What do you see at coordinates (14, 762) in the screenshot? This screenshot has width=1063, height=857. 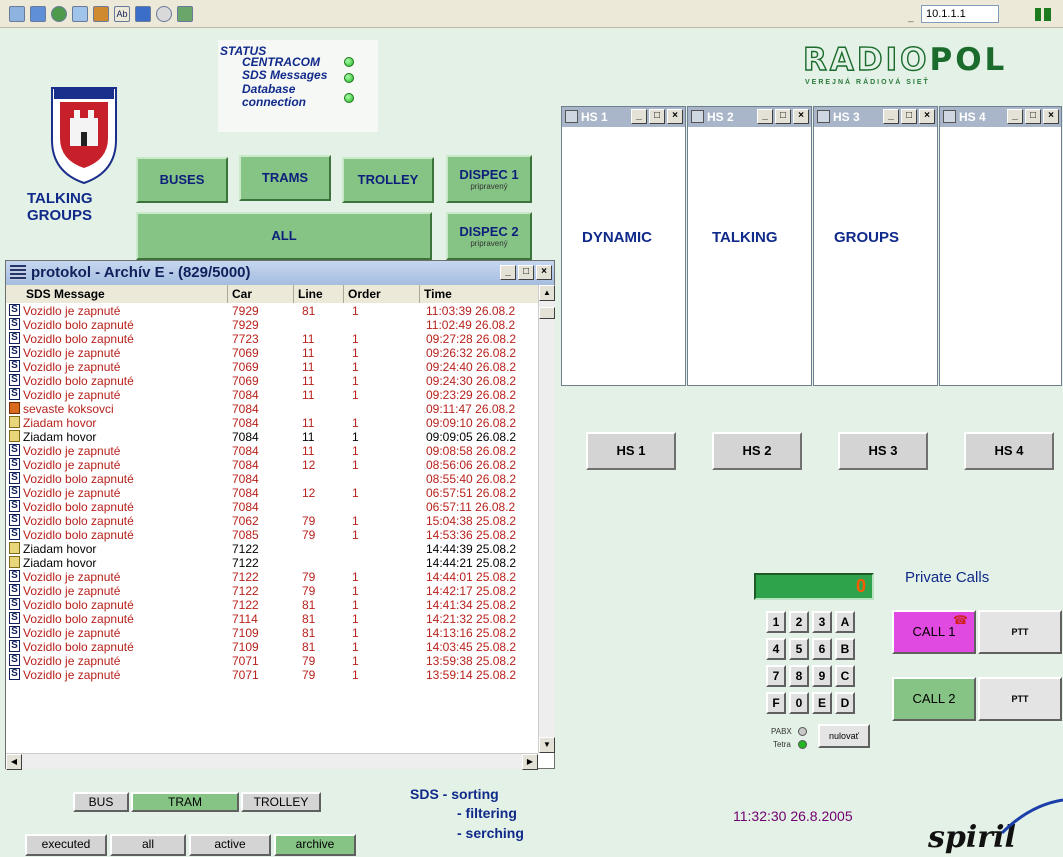 I see `scroll-left-button: ◀` at bounding box center [14, 762].